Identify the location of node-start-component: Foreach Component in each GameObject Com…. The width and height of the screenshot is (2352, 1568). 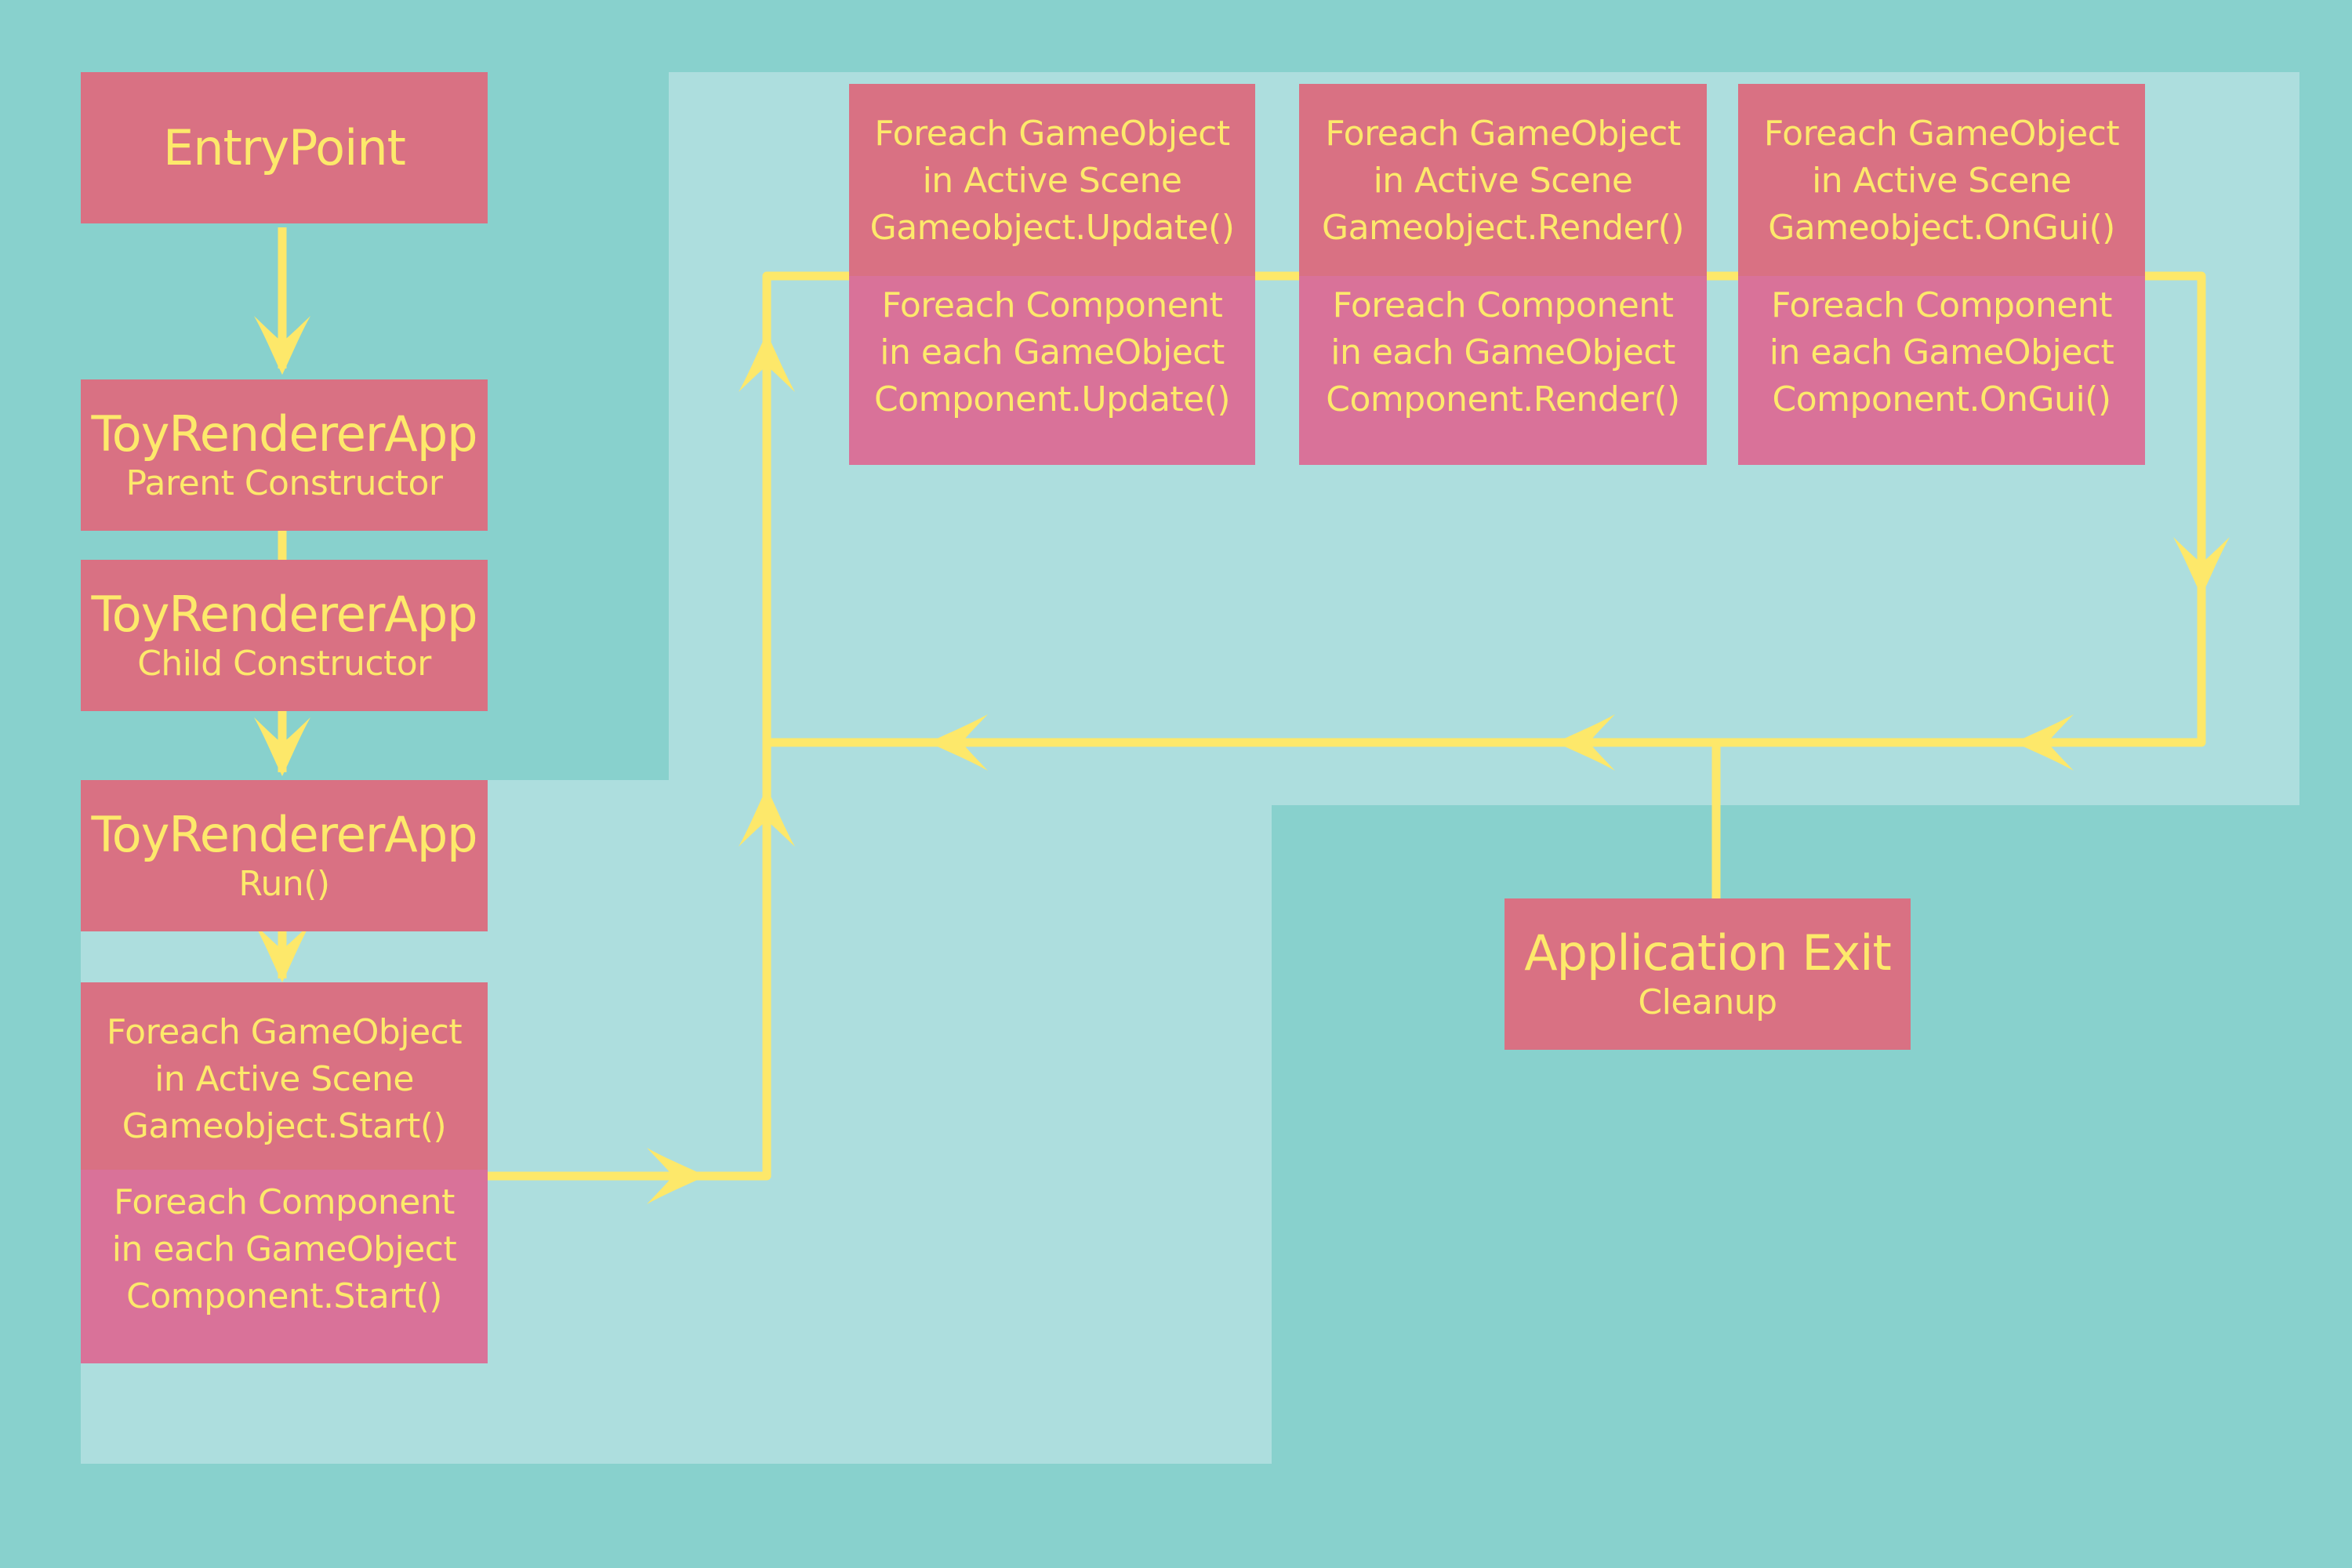
(284, 1266).